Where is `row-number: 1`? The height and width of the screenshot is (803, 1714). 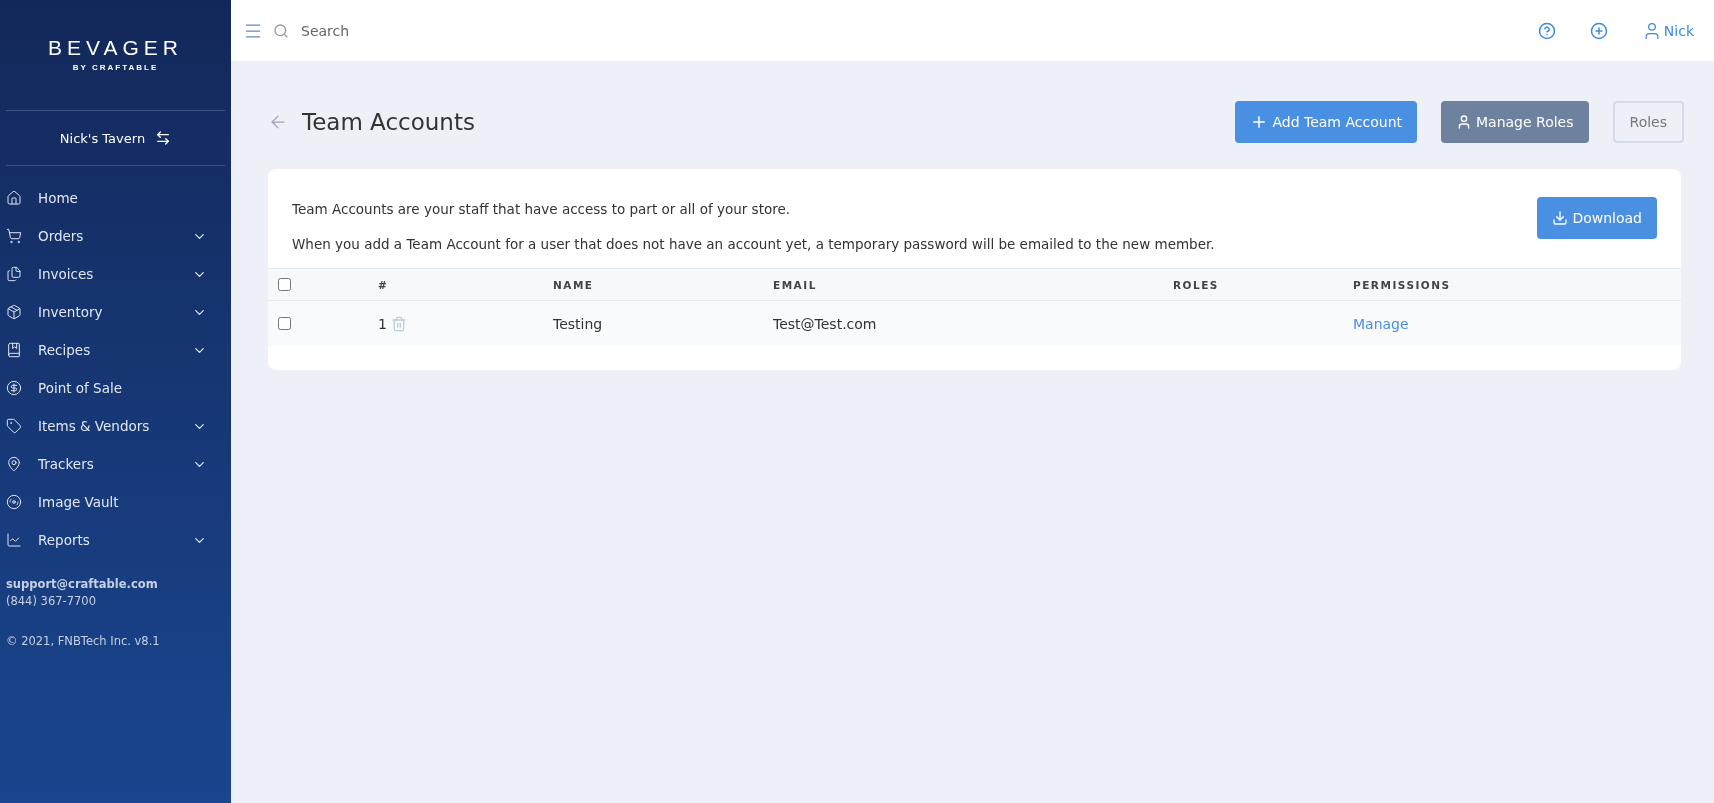 row-number: 1 is located at coordinates (382, 323).